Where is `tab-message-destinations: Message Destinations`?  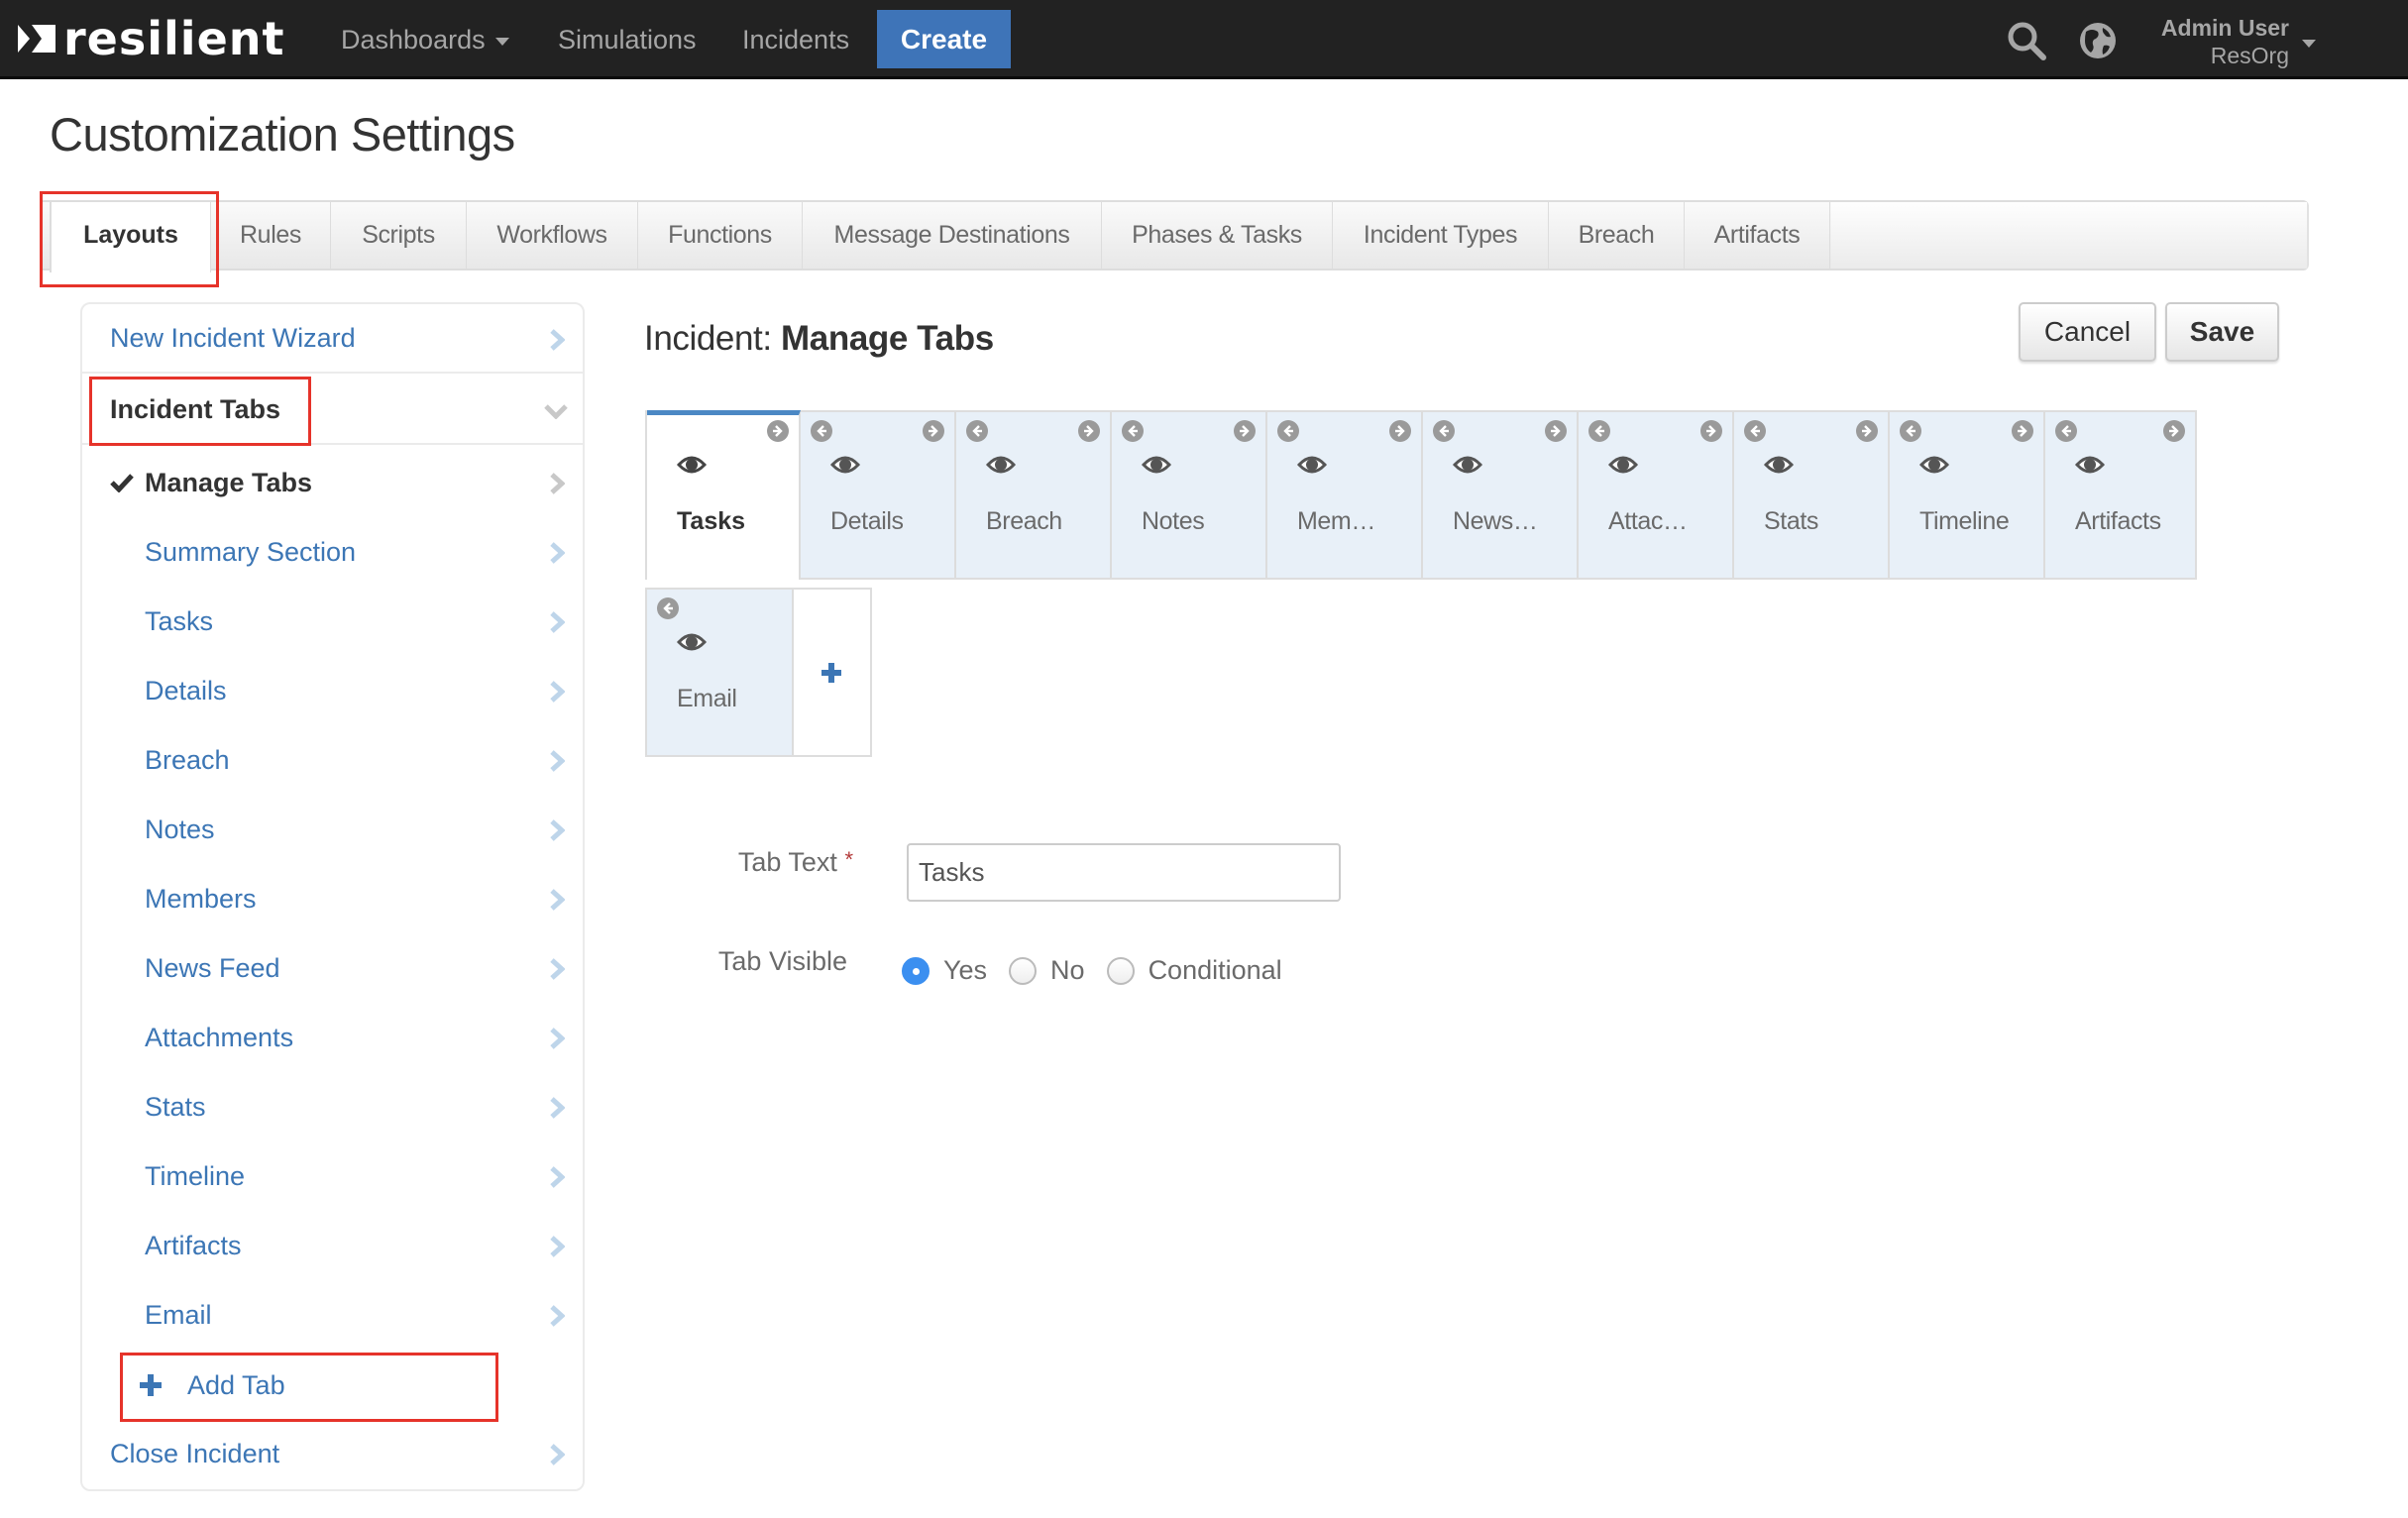
tab-message-destinations: Message Destinations is located at coordinates (952, 235).